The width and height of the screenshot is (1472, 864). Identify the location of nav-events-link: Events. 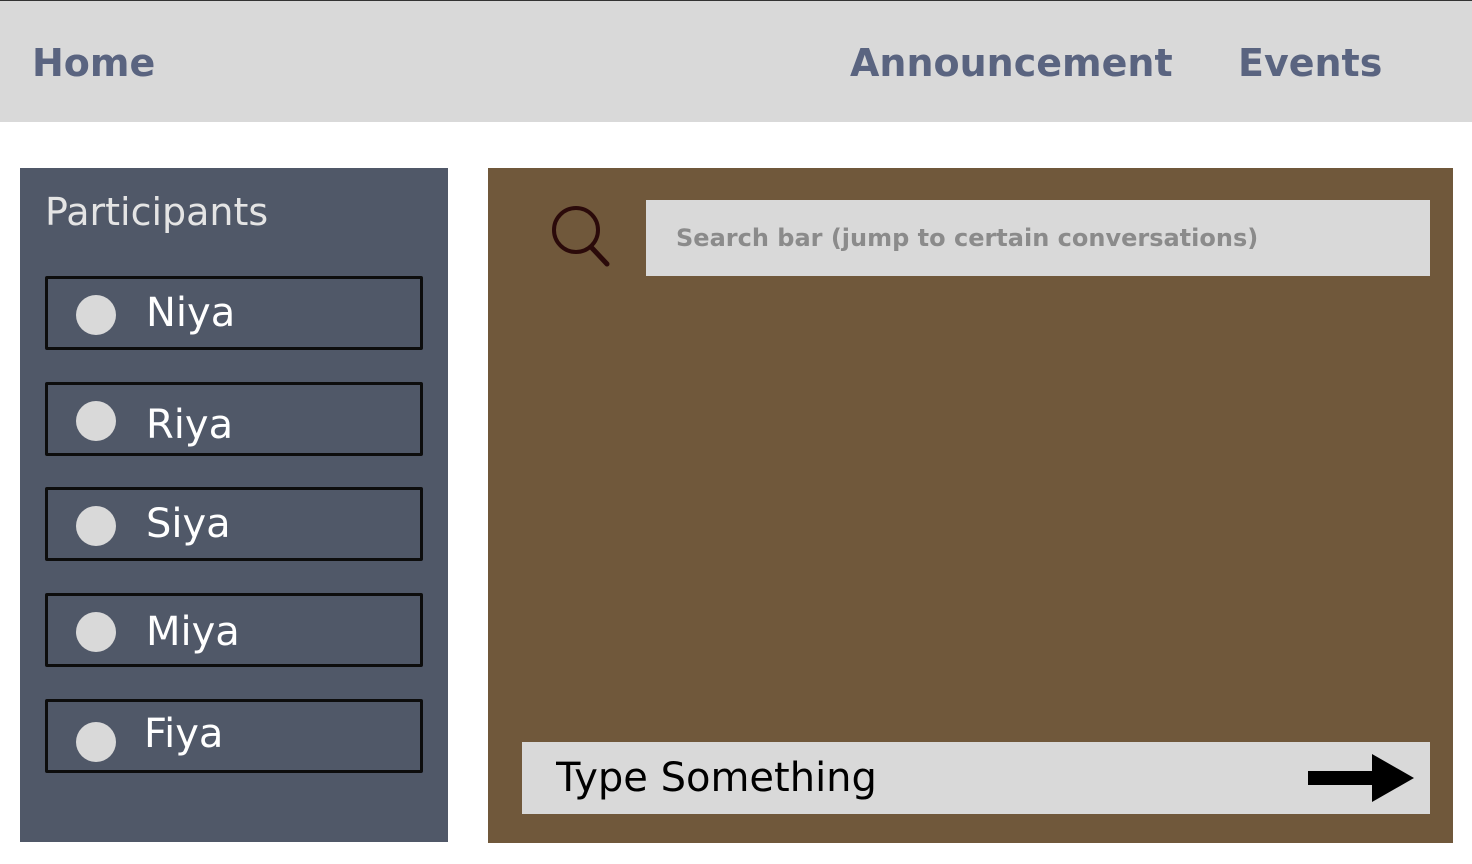
(1310, 63).